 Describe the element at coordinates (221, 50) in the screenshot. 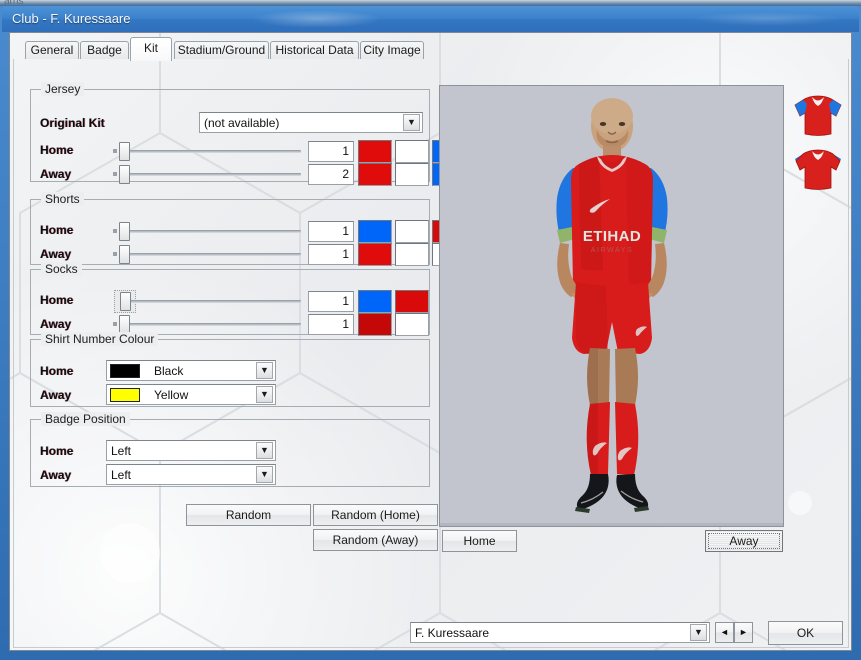

I see `tab-stadium-ground: Stadium/Ground` at that location.